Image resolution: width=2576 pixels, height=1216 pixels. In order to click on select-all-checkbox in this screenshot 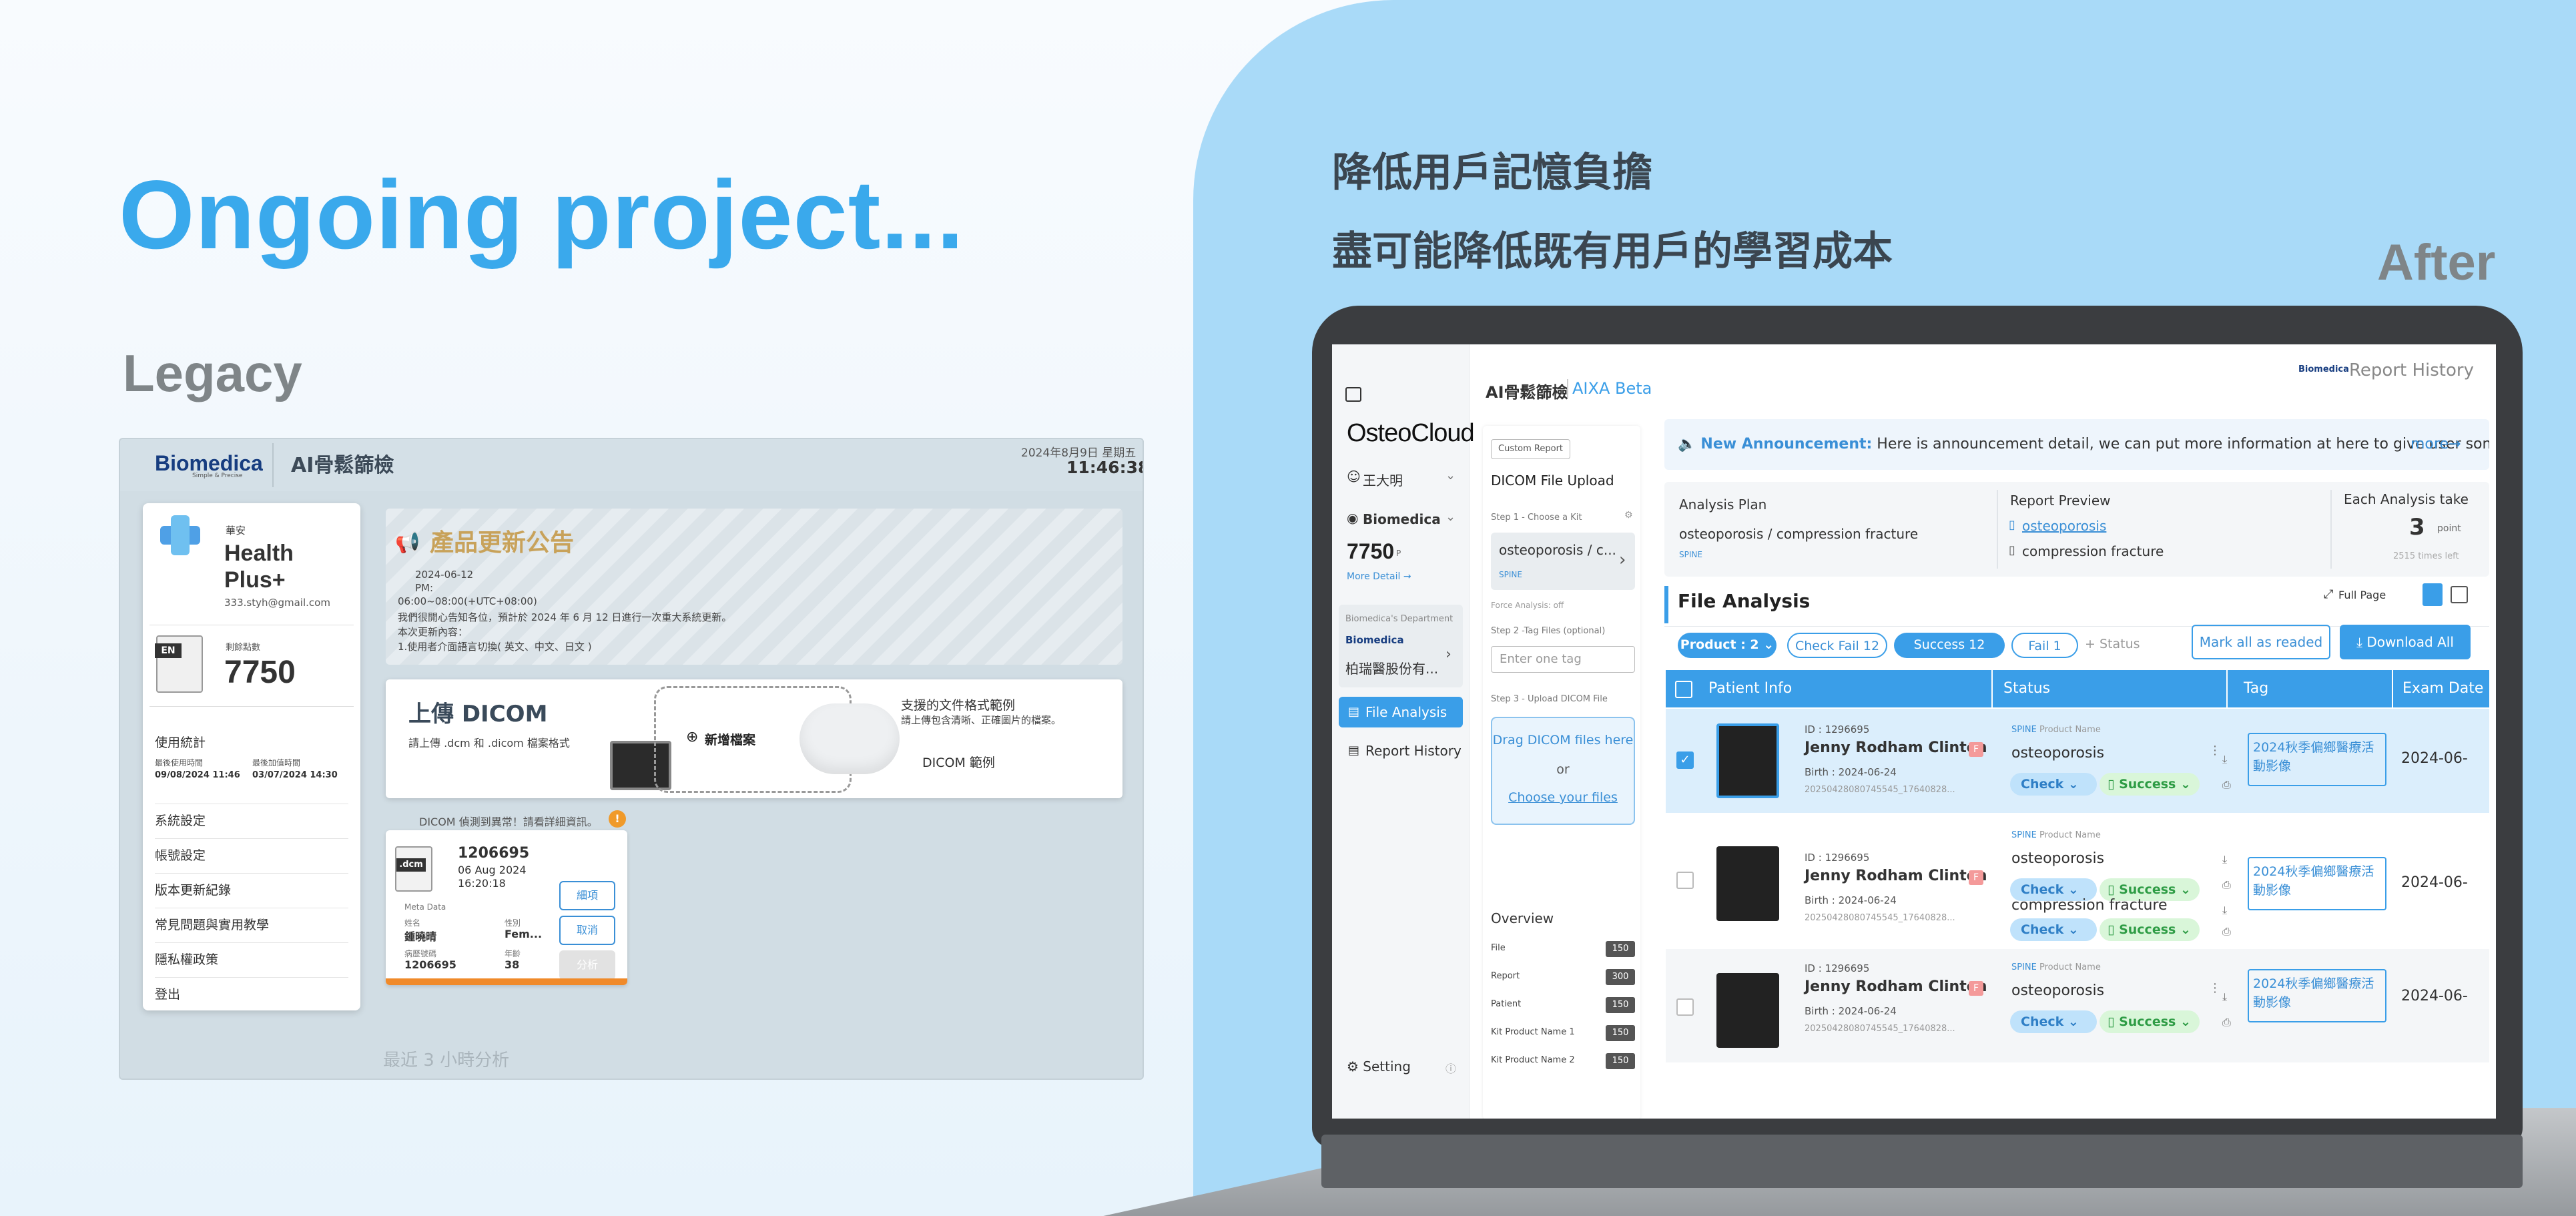, I will do `click(1683, 689)`.